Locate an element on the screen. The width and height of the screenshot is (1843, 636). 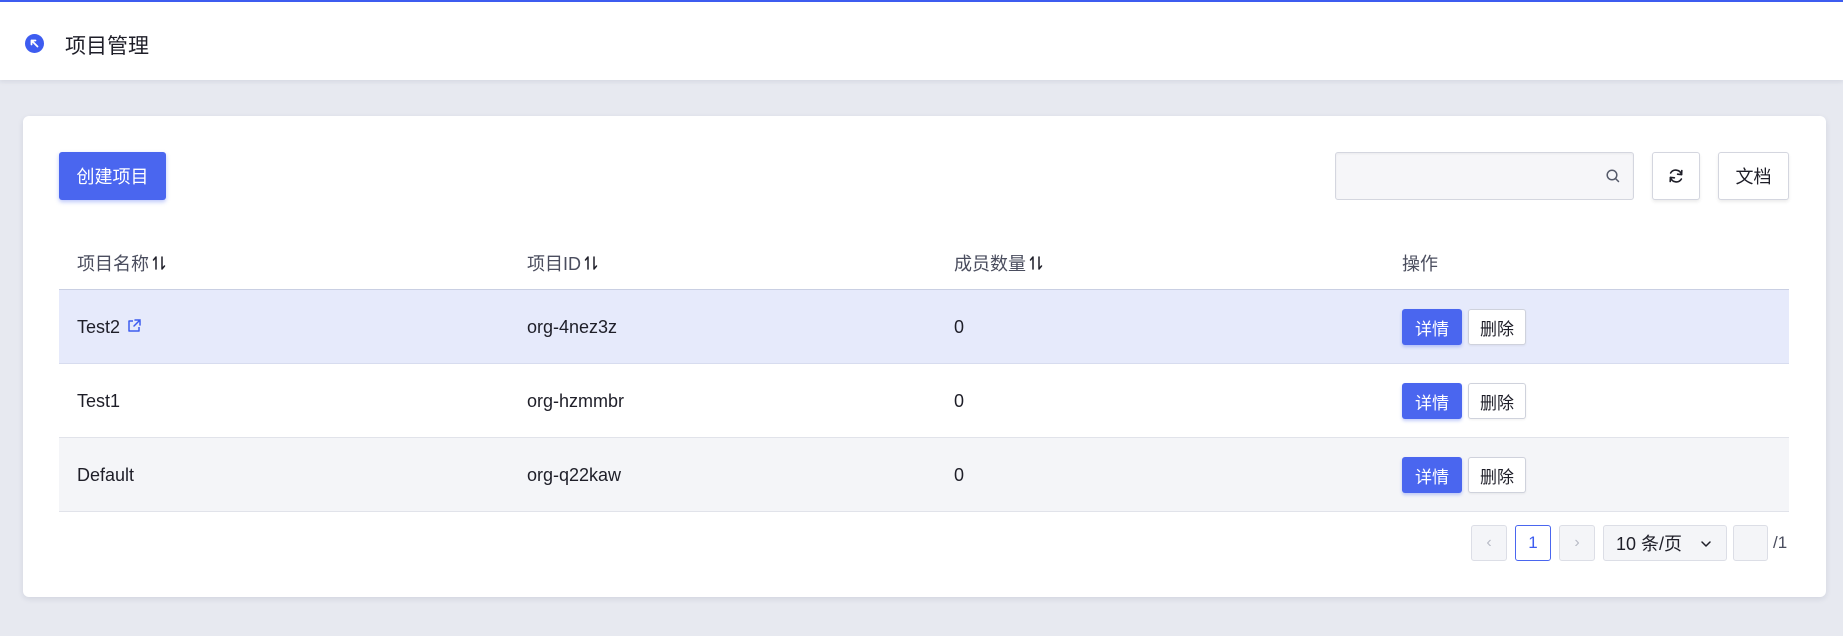
column-header-actions: 操作 is located at coordinates (1420, 264).